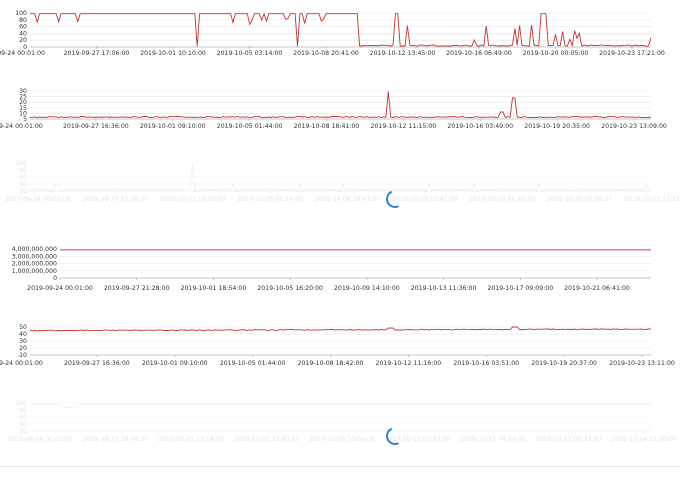 The width and height of the screenshot is (680, 480). Describe the element at coordinates (634, 126) in the screenshot. I see `x-tick-label: 2019-10-23 13:09:00` at that location.